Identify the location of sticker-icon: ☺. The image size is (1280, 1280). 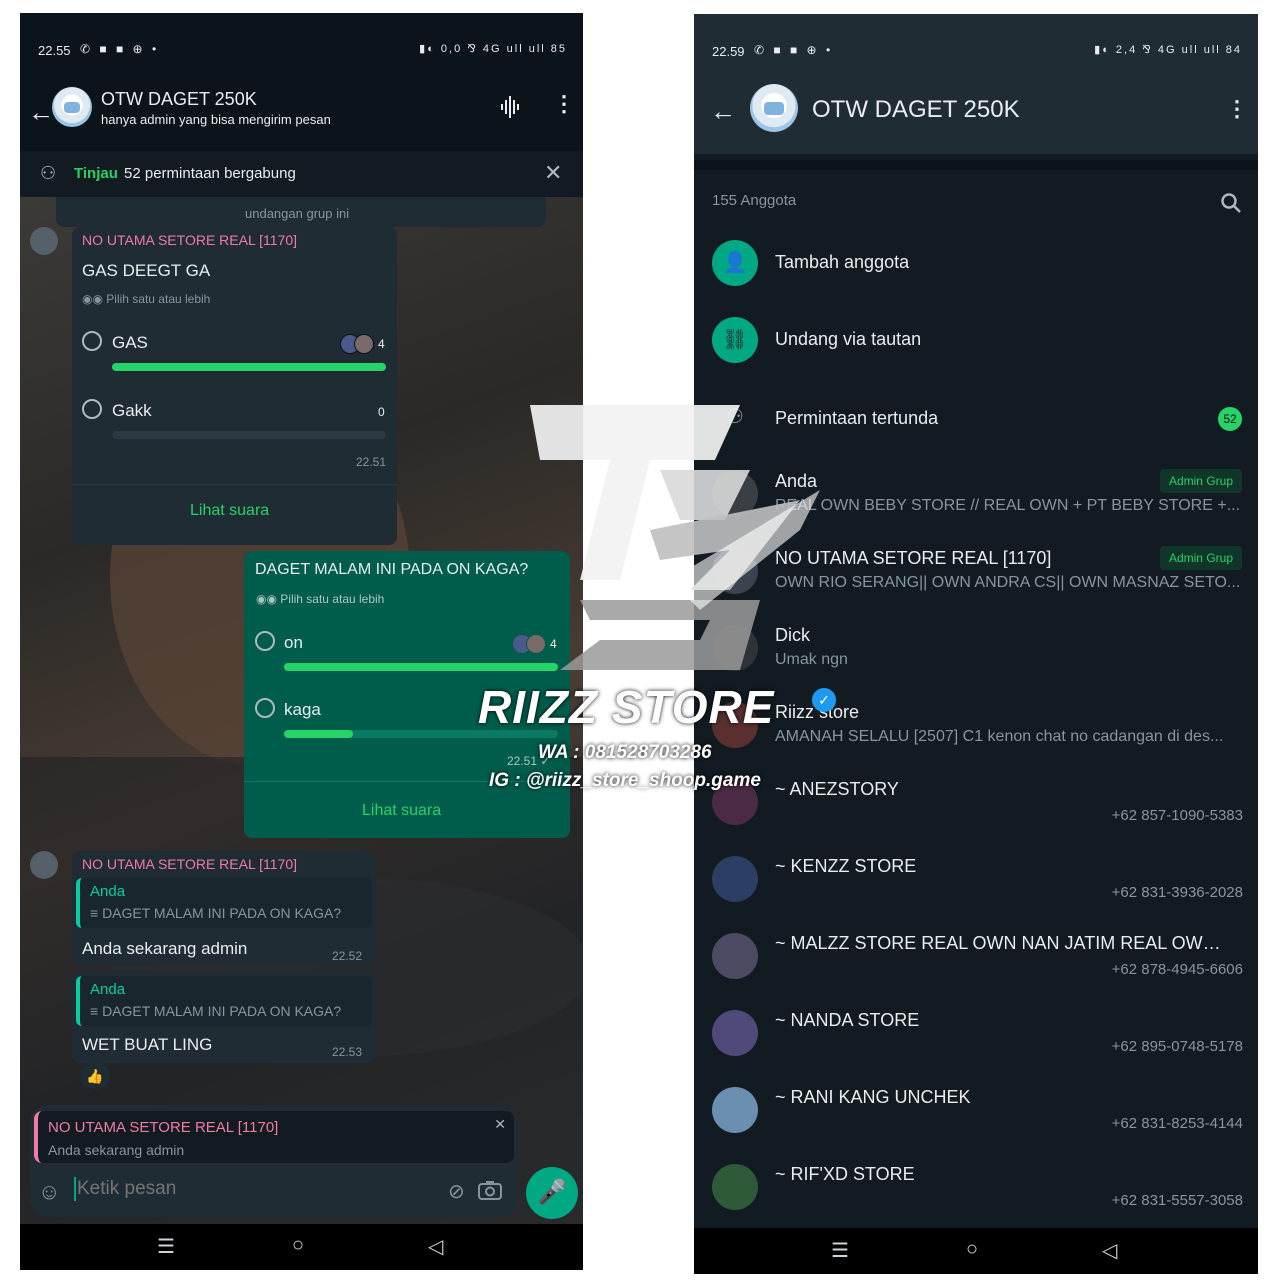
(49, 1192).